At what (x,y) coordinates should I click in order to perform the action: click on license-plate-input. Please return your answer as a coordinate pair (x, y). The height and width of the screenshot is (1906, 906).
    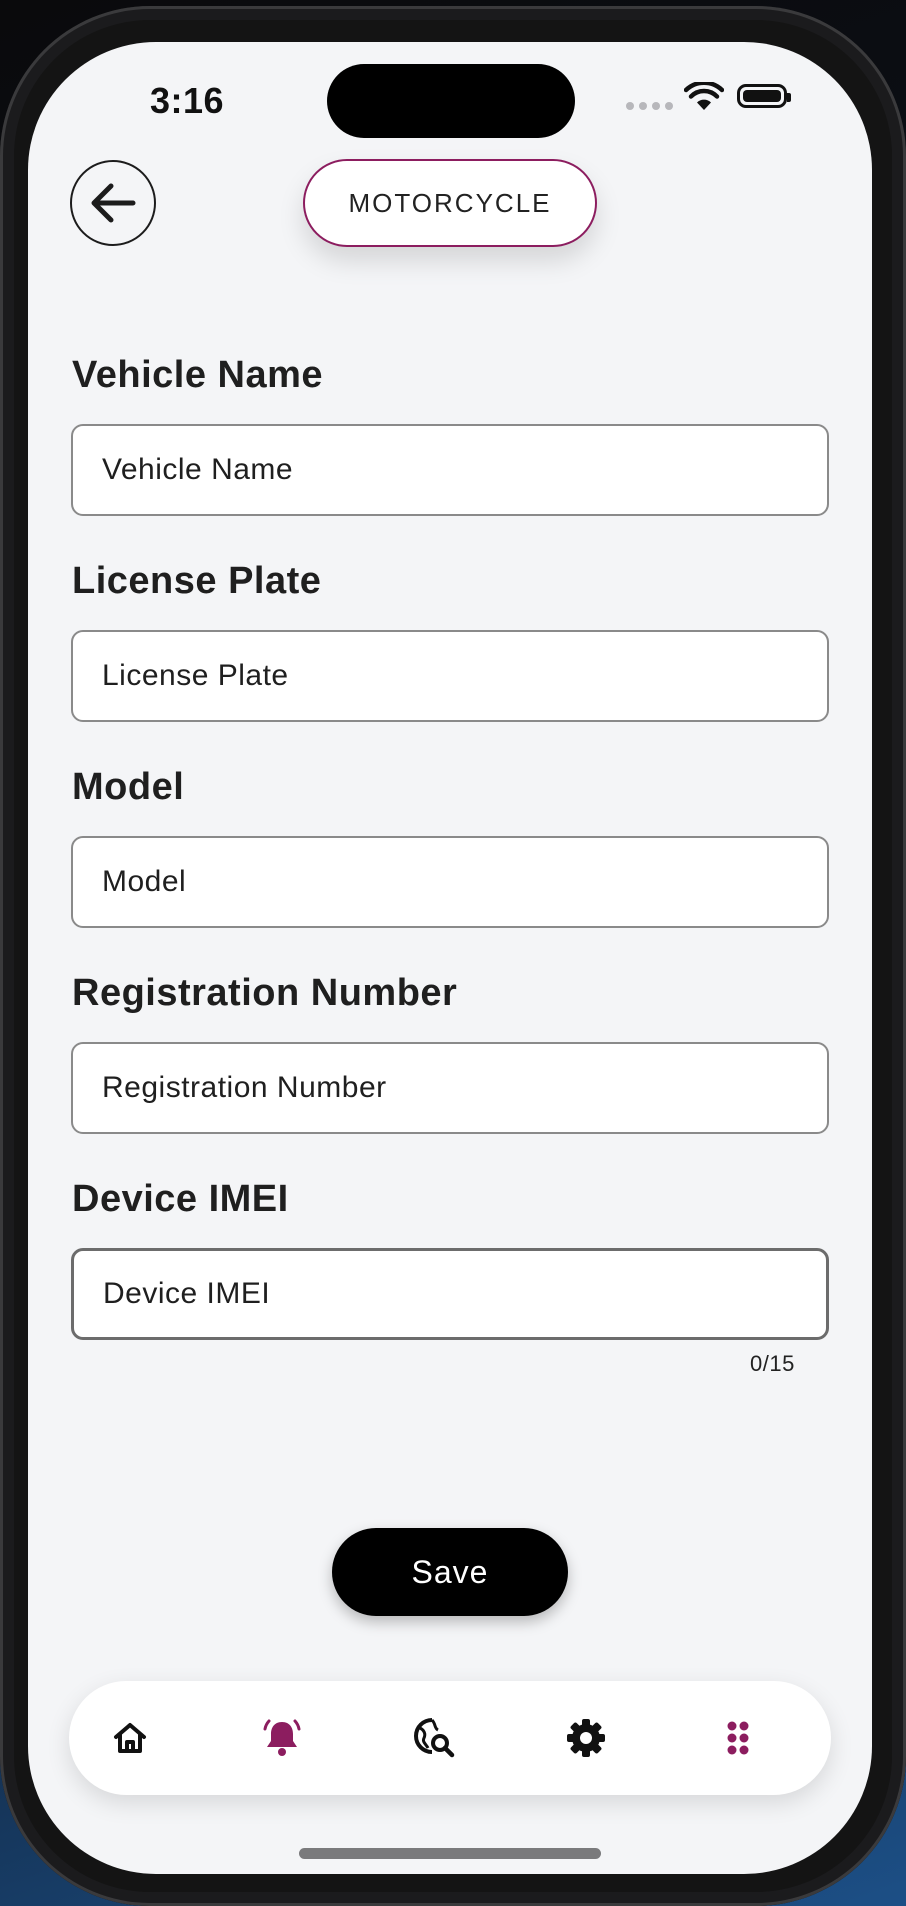
    Looking at the image, I should click on (450, 676).